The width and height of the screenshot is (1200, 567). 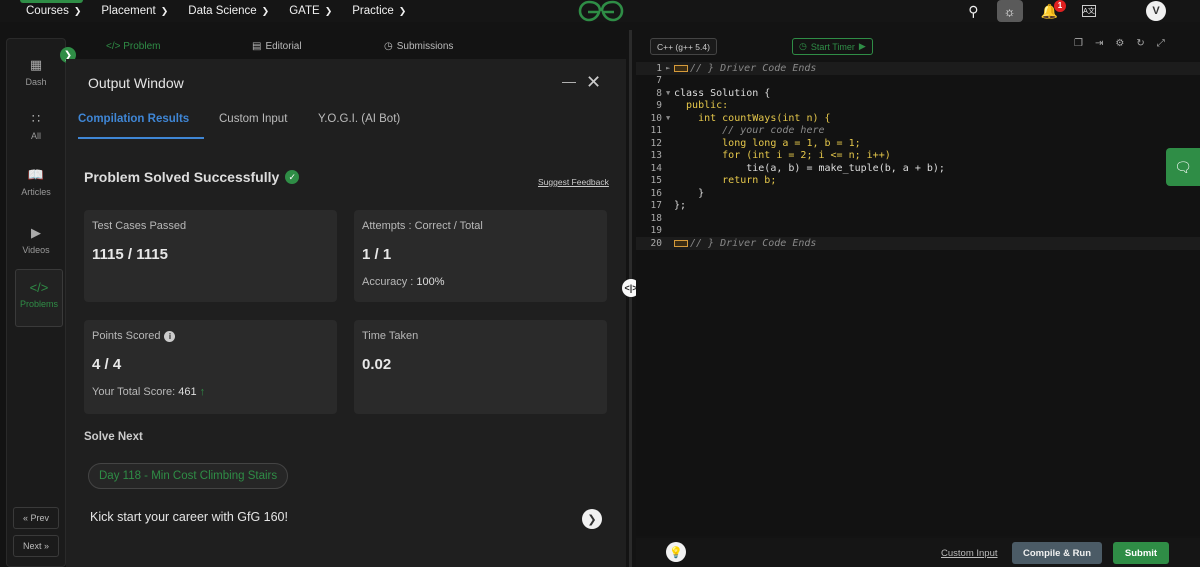 I want to click on line-number: 14, so click(x=656, y=168).